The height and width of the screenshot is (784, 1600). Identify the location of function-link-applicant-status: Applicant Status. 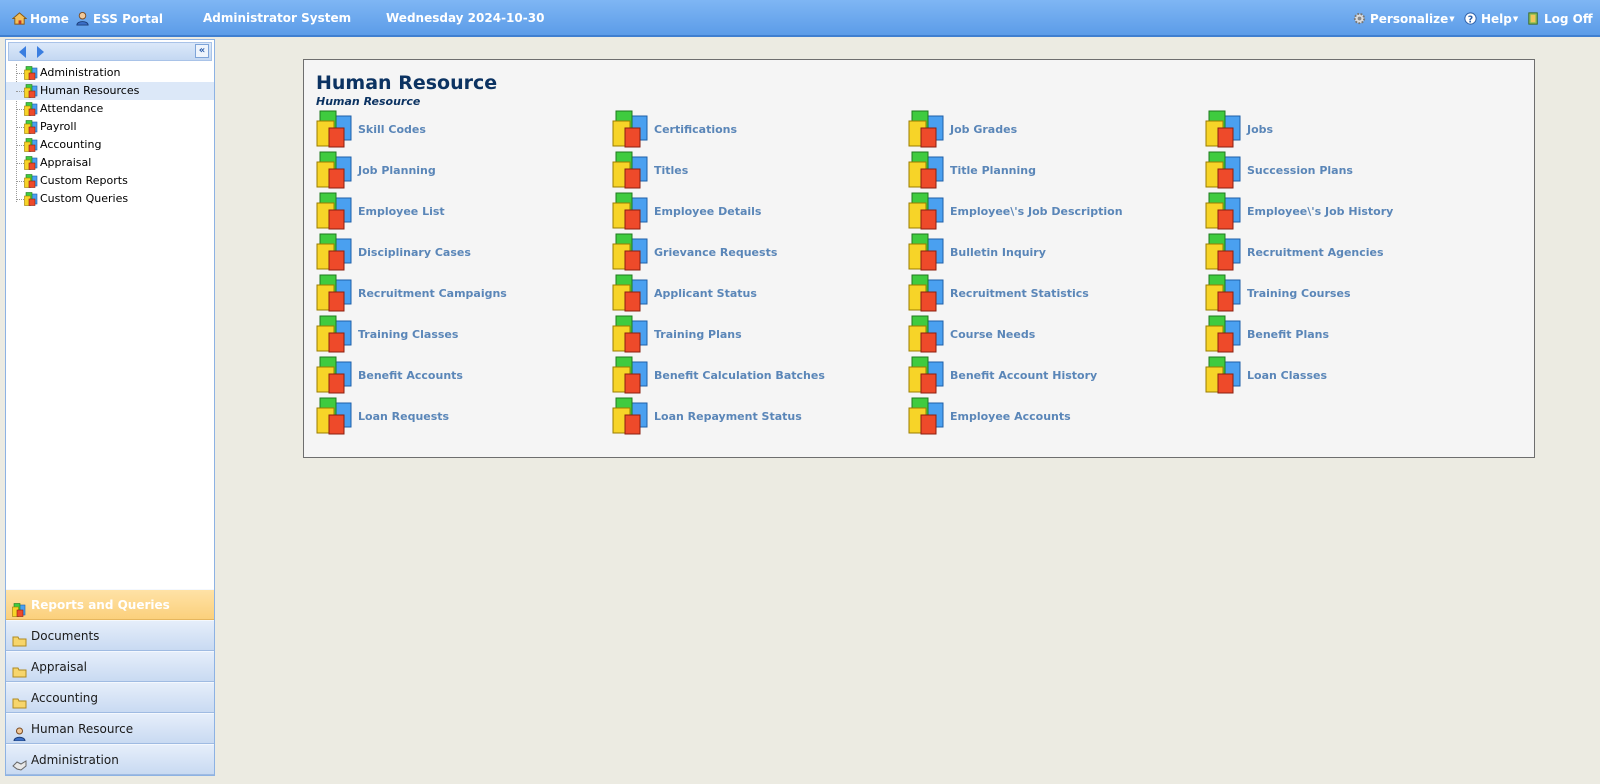
(757, 293).